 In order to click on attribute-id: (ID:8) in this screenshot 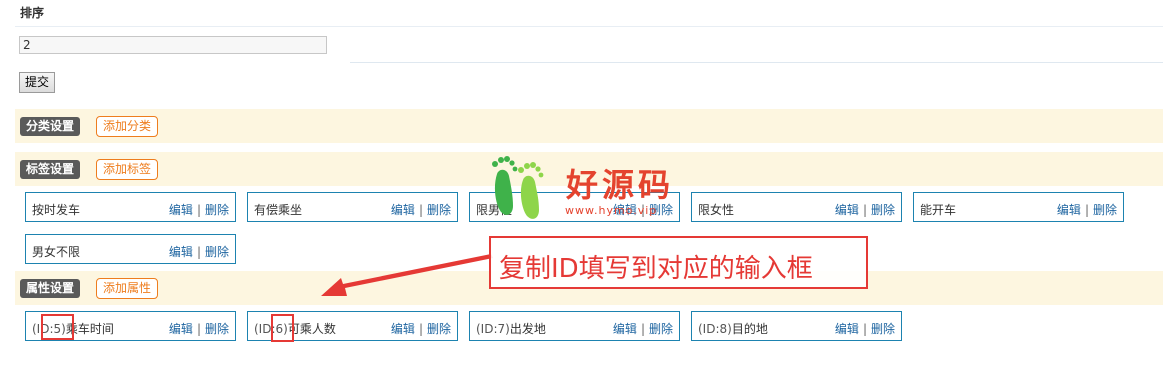, I will do `click(715, 329)`.